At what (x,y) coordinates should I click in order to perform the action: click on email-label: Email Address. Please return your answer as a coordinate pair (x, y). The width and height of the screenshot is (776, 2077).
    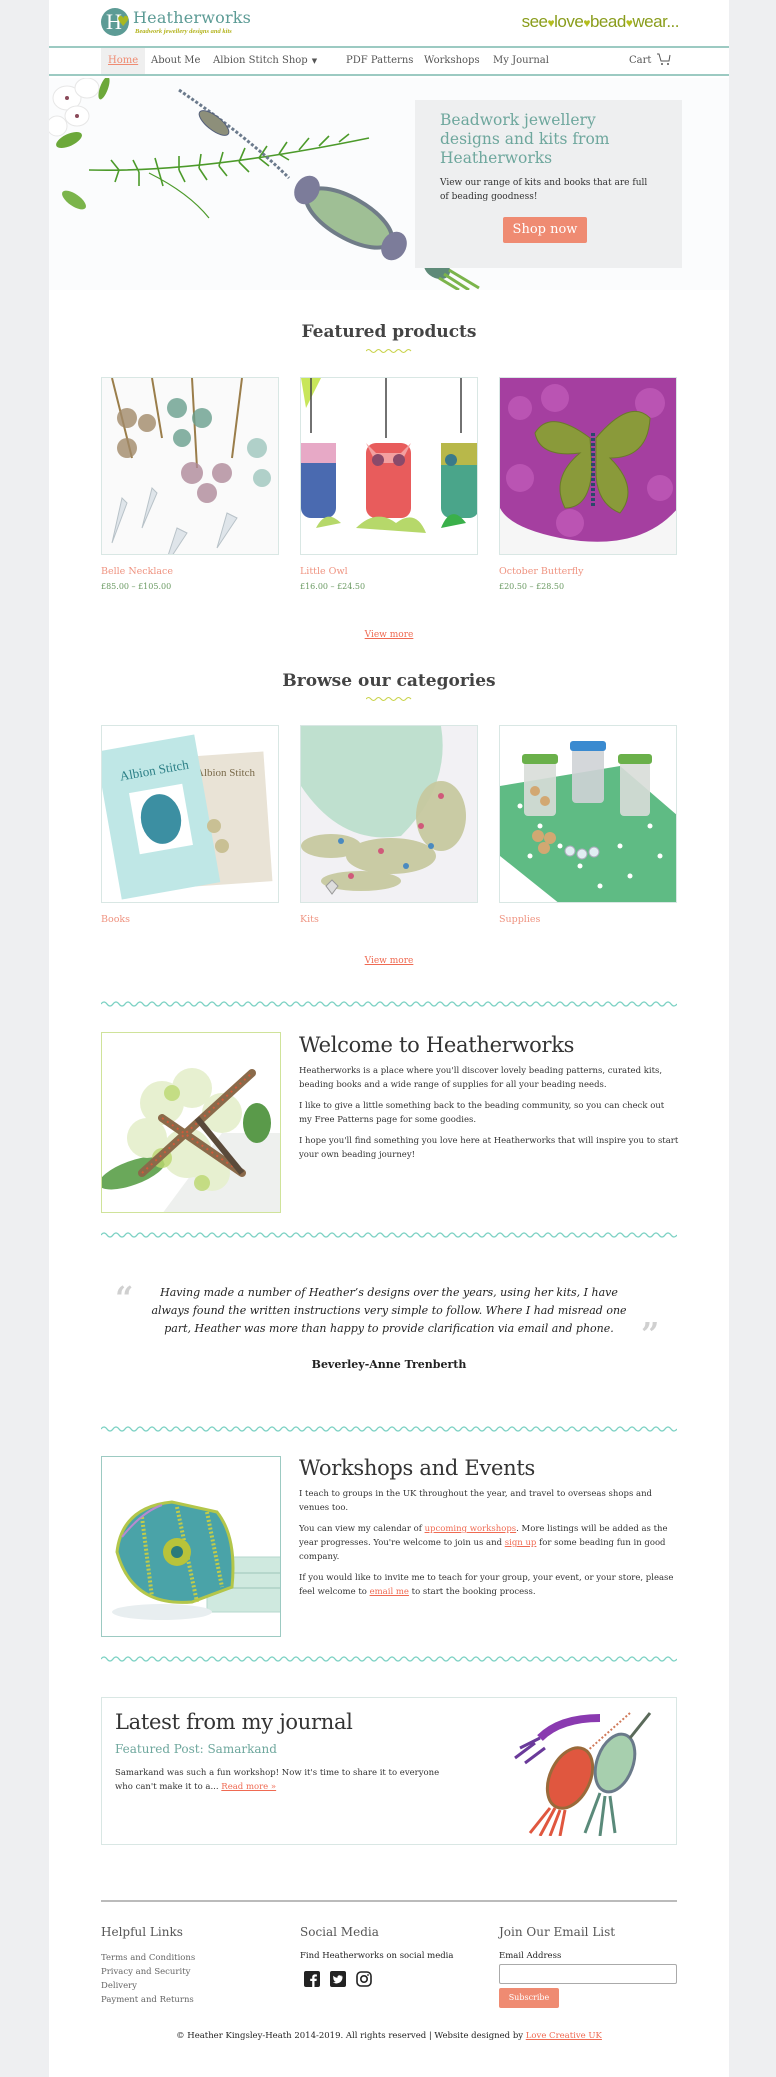
    Looking at the image, I should click on (530, 1956).